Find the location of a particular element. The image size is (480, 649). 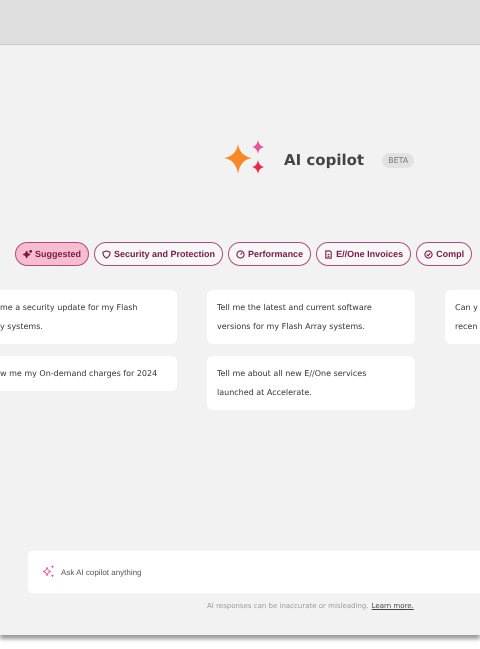

suggestion-card: Tell me the latest and current software versions for my Flash Array systems. is located at coordinates (311, 317).